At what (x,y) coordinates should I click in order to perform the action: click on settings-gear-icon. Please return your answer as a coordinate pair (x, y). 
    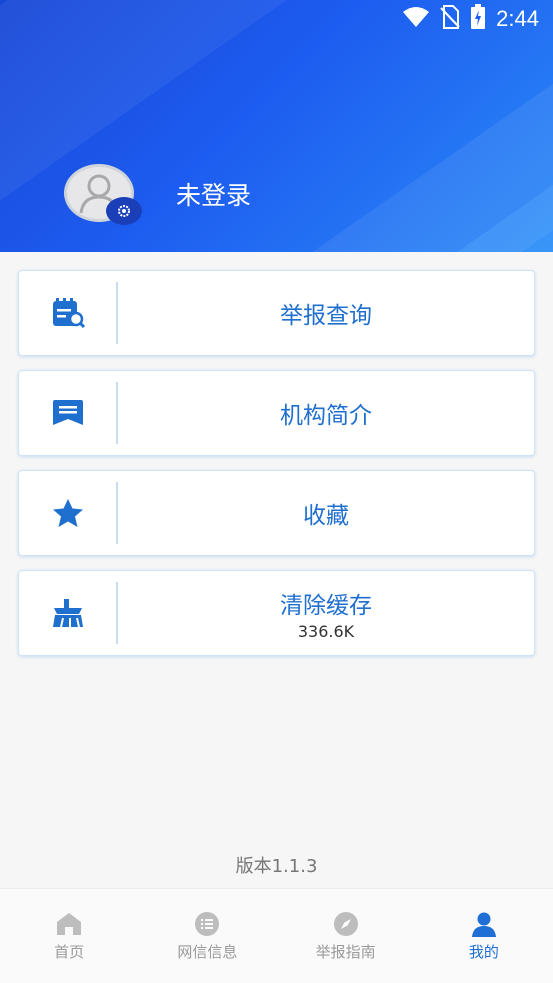
    Looking at the image, I should click on (124, 211).